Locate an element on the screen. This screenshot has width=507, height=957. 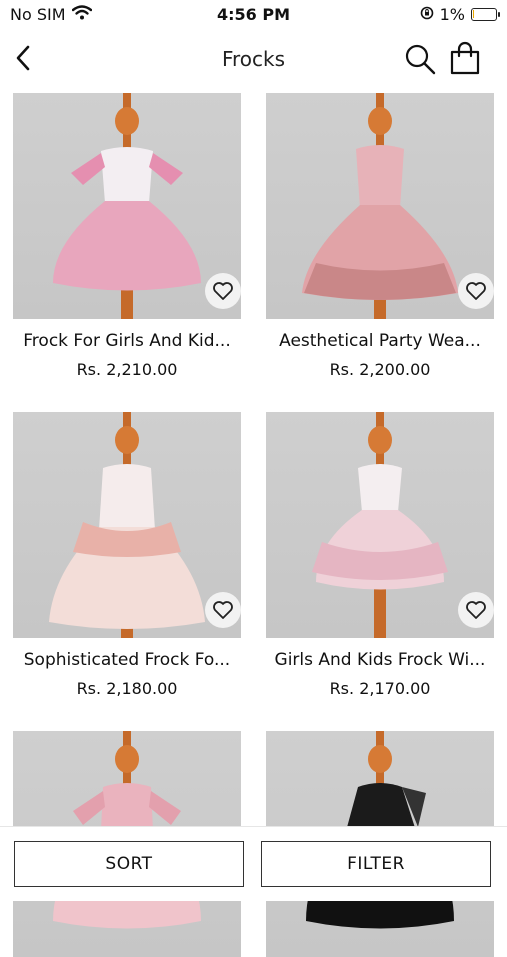
battery-icon is located at coordinates (485, 14).